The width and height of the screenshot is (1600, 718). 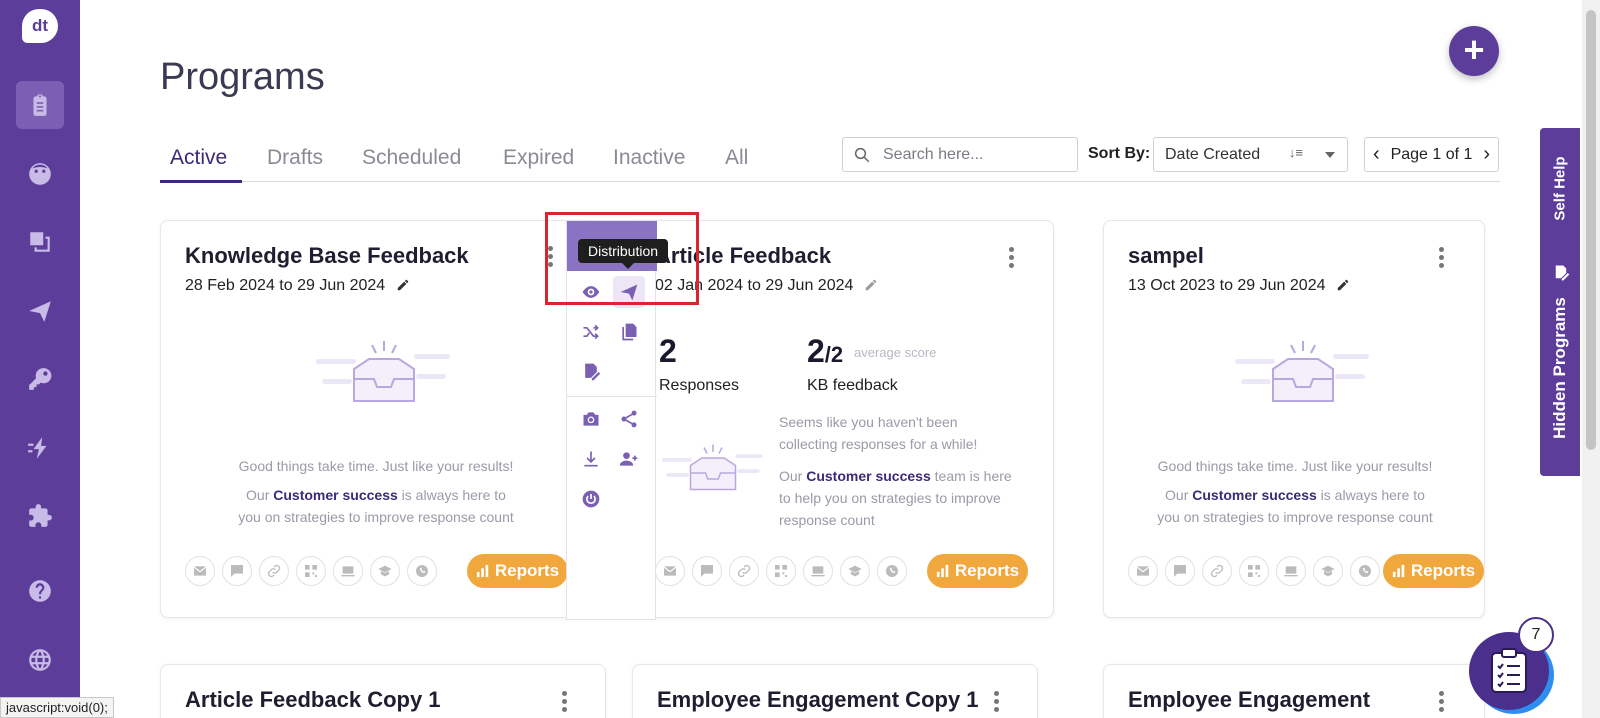 What do you see at coordinates (1302, 371) in the screenshot?
I see `empty-inbox-illustration` at bounding box center [1302, 371].